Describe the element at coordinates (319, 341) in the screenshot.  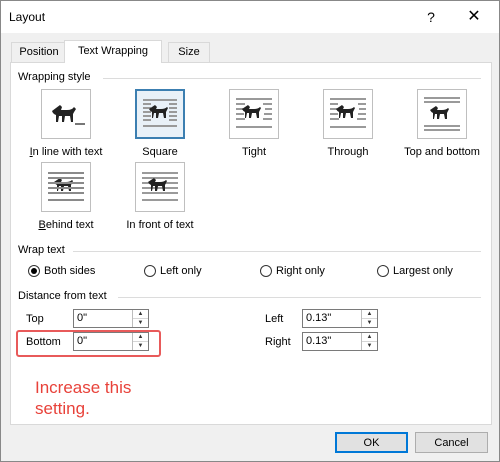
I see `right-value: 0.13"` at that location.